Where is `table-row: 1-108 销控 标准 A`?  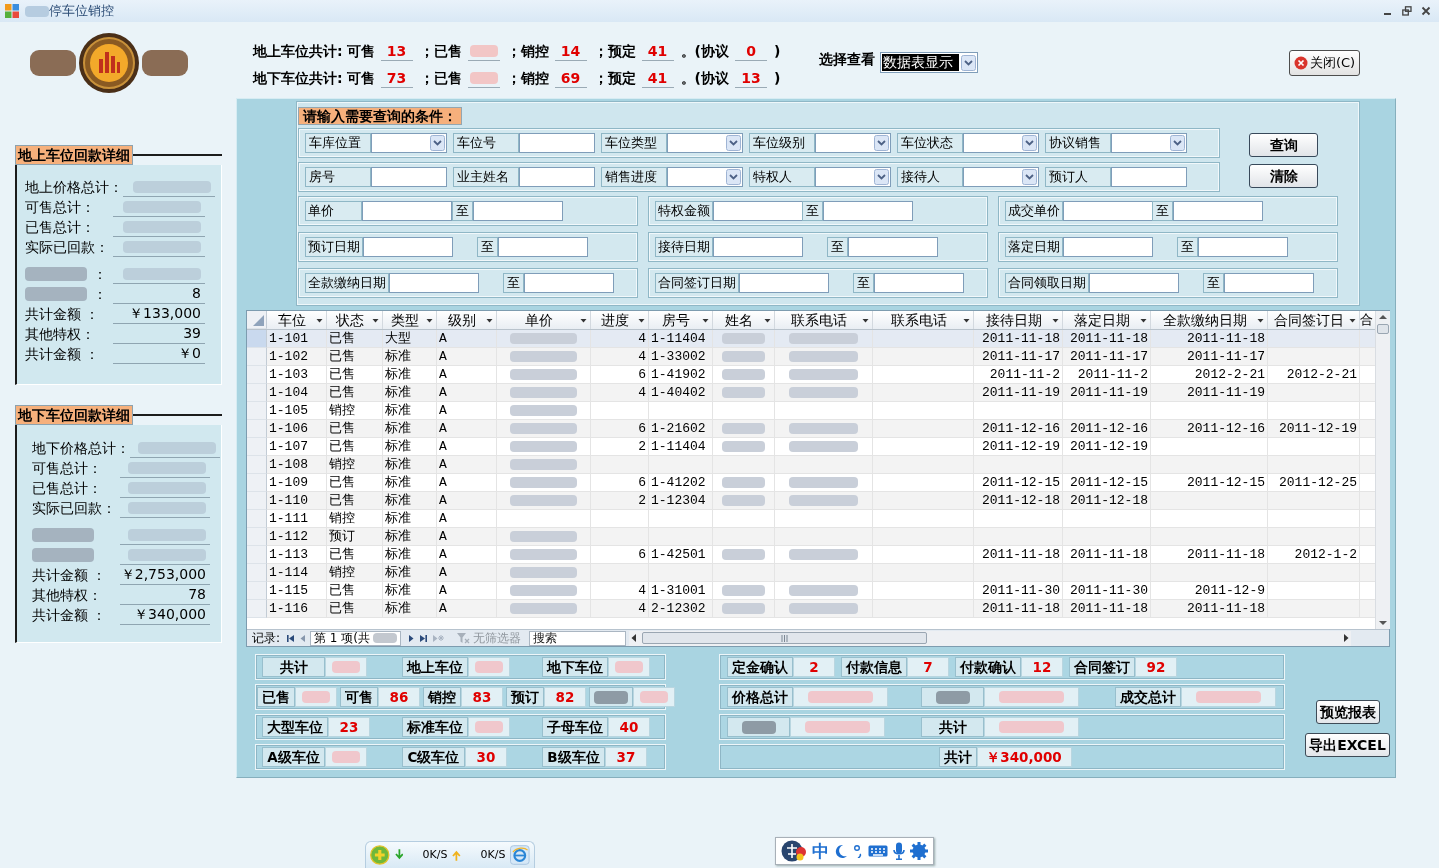
table-row: 1-108 销控 标准 A is located at coordinates (811, 465).